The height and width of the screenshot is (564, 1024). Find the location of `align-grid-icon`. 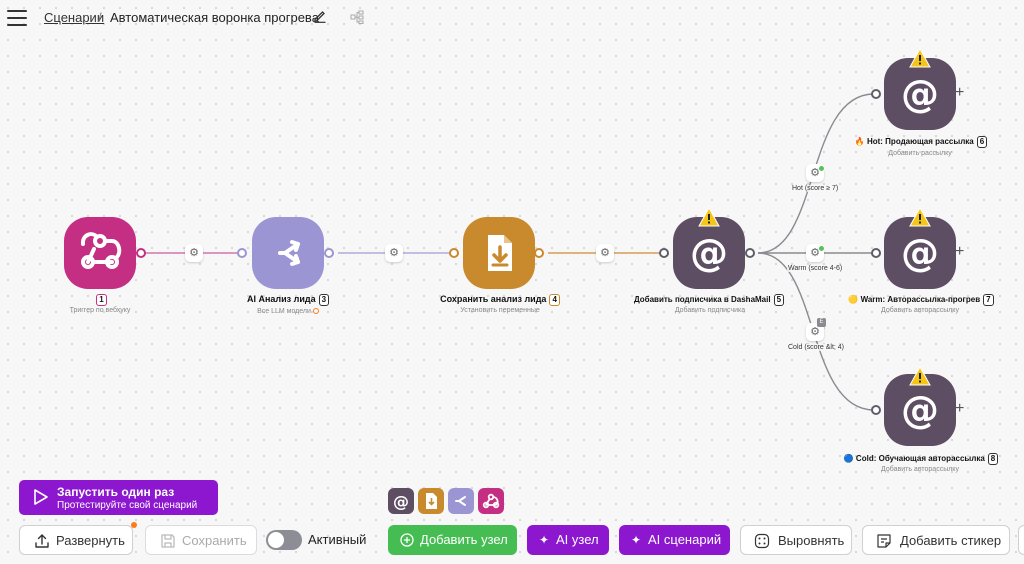

align-grid-icon is located at coordinates (762, 541).